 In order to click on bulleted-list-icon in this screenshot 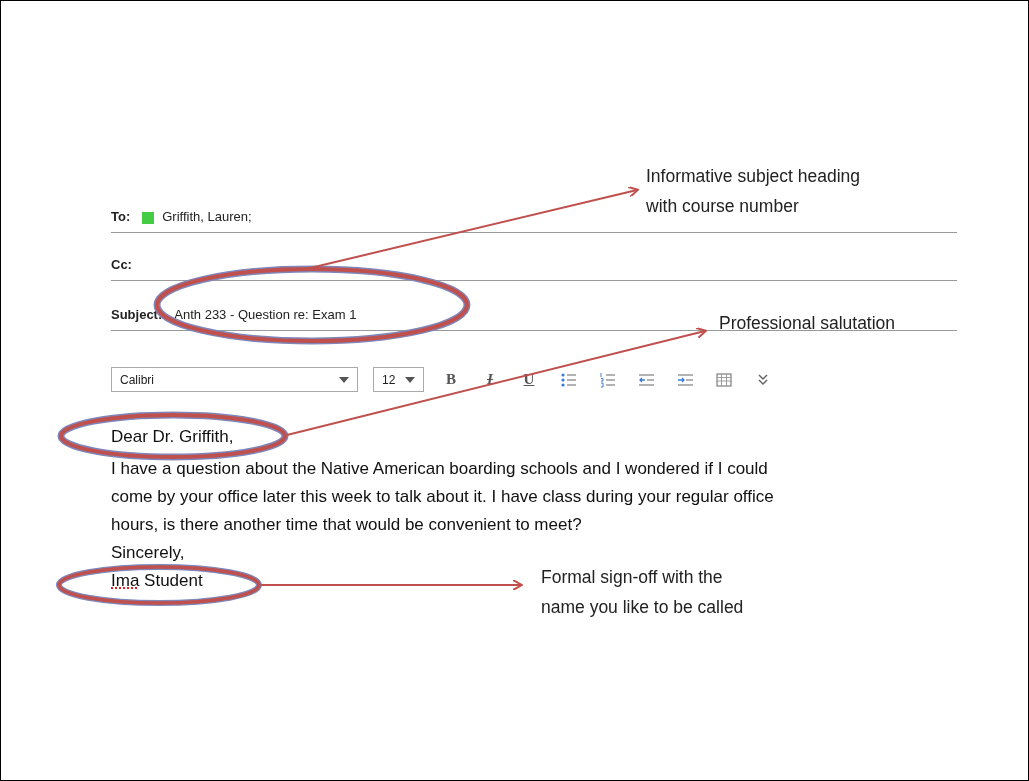, I will do `click(568, 379)`.